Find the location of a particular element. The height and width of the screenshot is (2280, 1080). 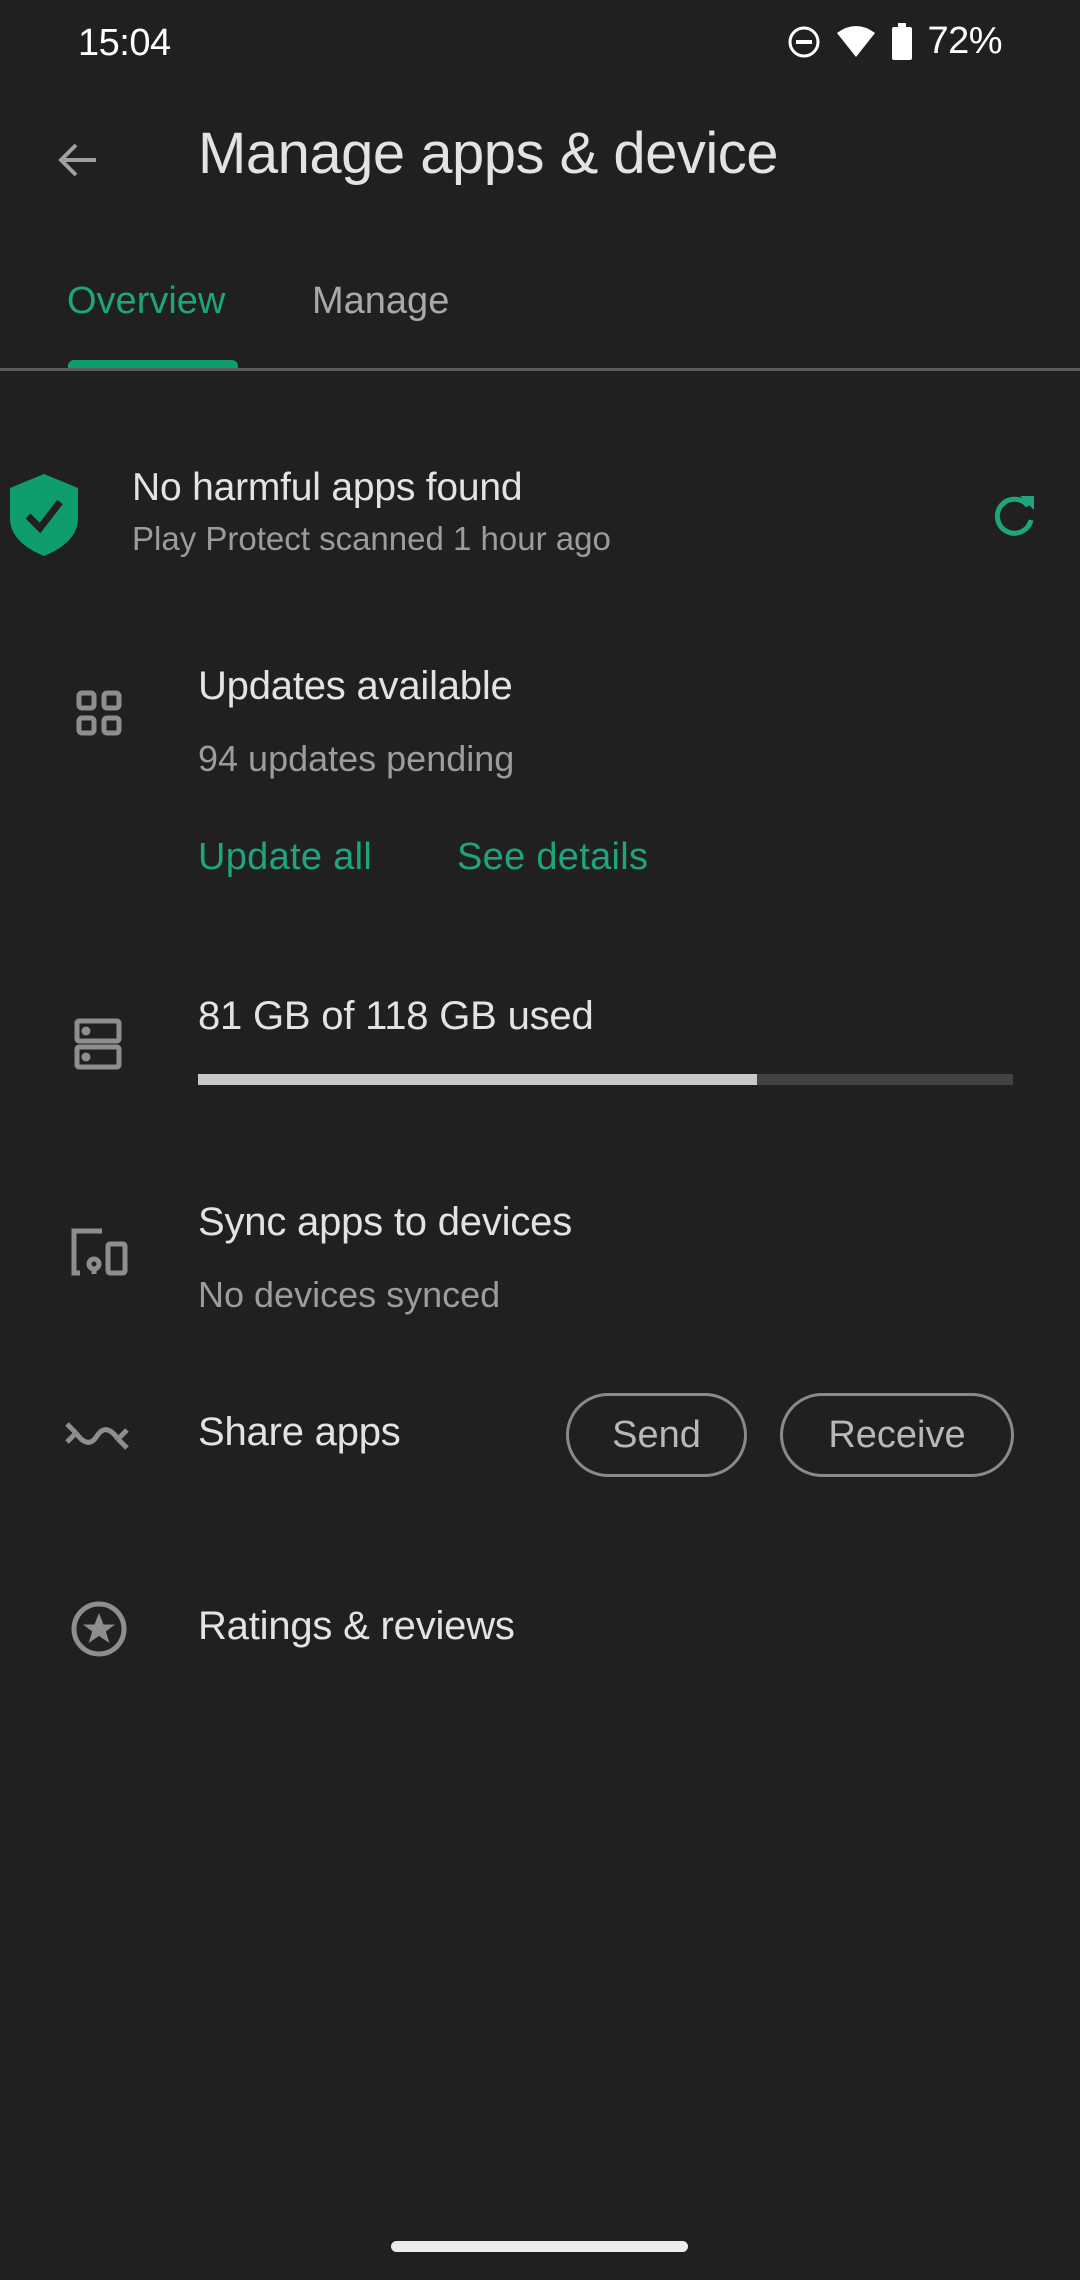

ratings-title: Ratings & reviews is located at coordinates (356, 1626).